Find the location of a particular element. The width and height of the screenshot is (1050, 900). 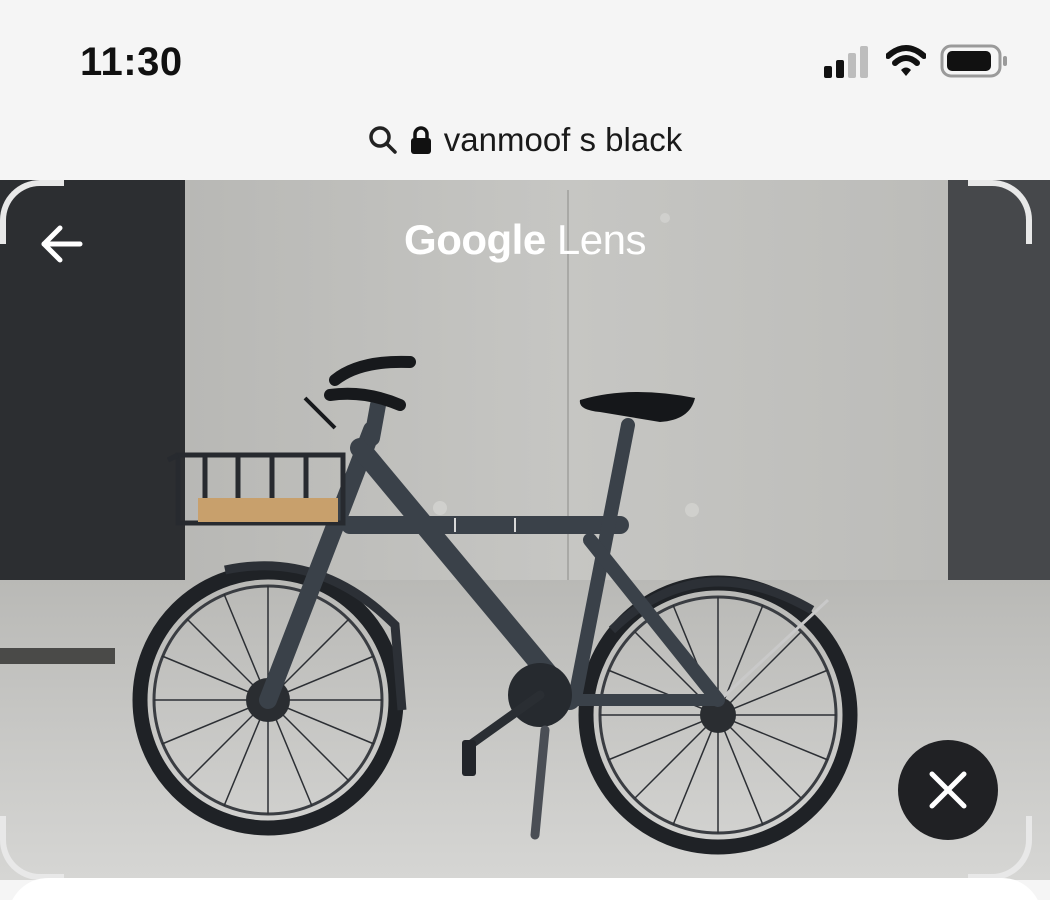

search-icon is located at coordinates (383, 140).